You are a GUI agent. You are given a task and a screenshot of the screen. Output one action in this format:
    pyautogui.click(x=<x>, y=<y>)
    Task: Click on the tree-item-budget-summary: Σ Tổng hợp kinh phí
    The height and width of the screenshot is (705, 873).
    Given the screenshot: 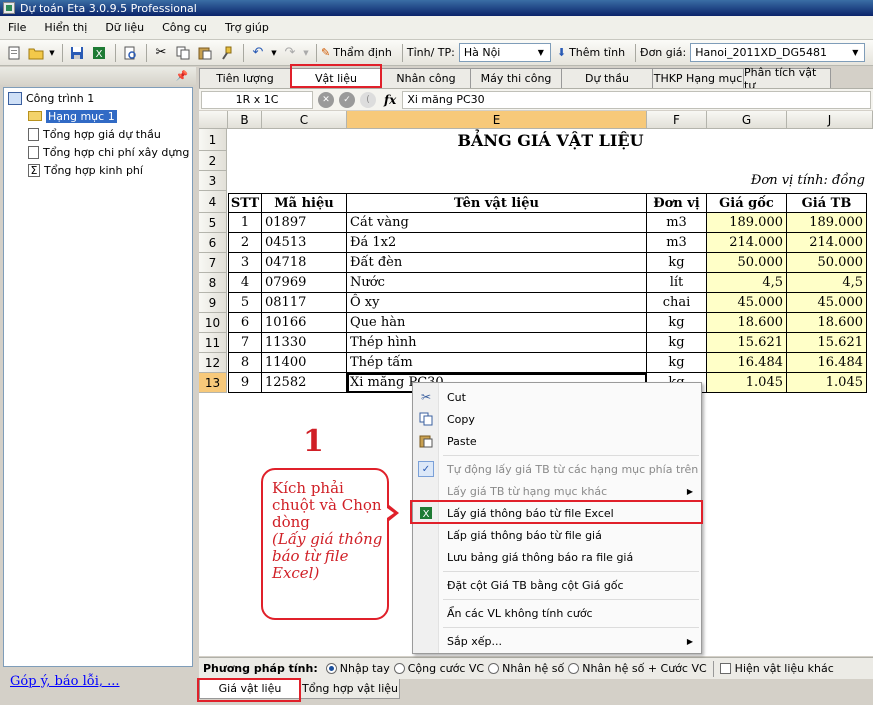 What is the action you would take?
    pyautogui.click(x=85, y=170)
    